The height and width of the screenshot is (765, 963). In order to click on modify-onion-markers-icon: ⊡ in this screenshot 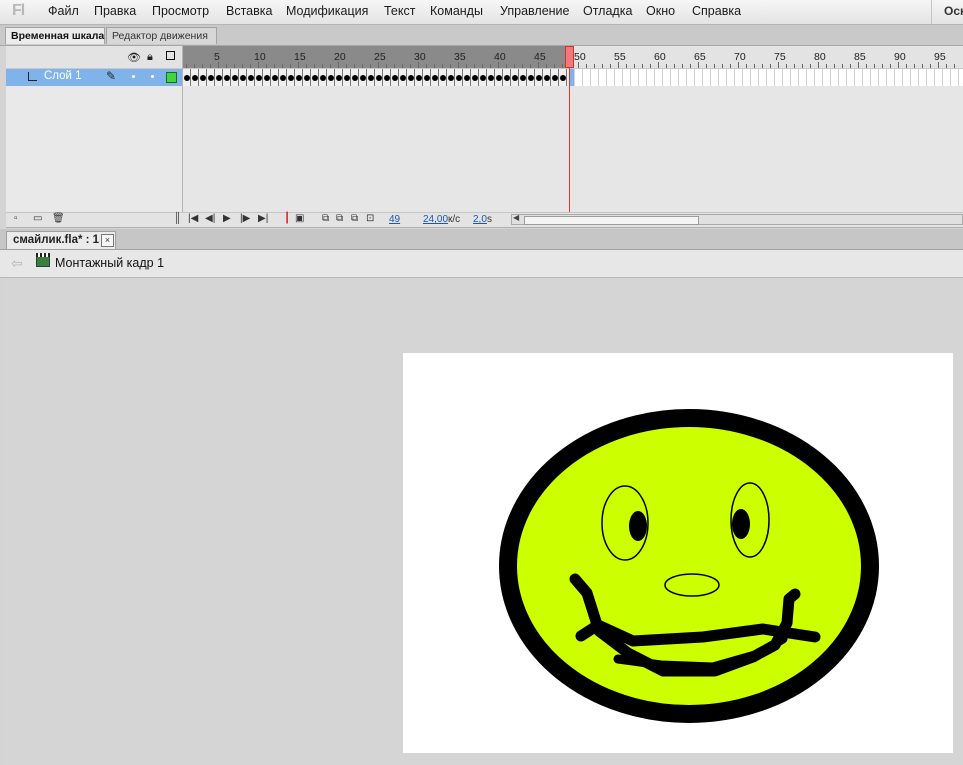, I will do `click(370, 218)`.